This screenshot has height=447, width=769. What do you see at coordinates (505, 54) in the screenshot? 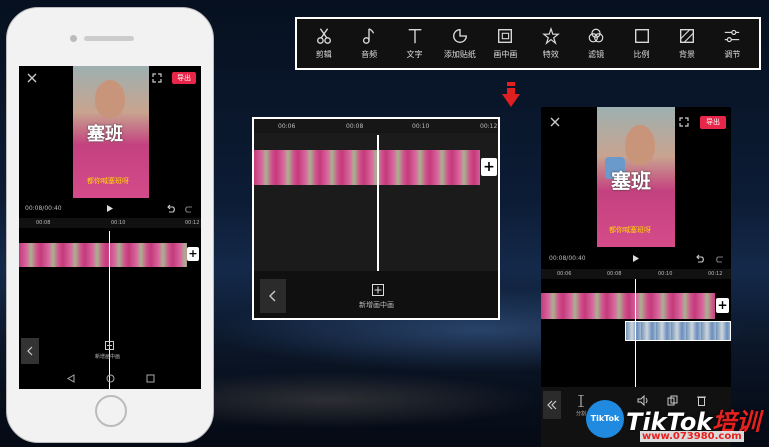
I see `tool-label: 画中画` at bounding box center [505, 54].